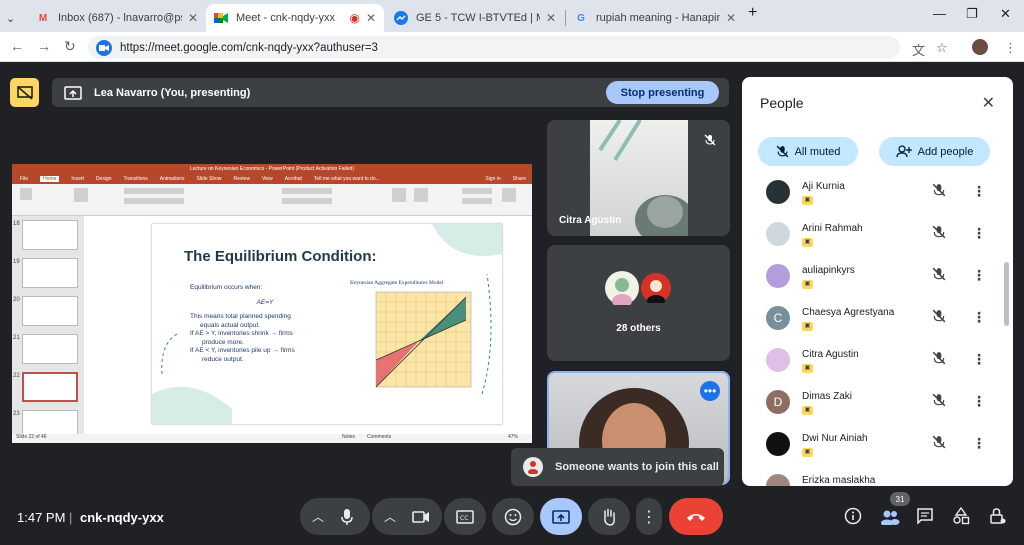 Image resolution: width=1024 pixels, height=545 pixels. Describe the element at coordinates (877, 448) in the screenshot. I see `list-item: Dwi Nur Ainiah ▣ ⋮` at that location.